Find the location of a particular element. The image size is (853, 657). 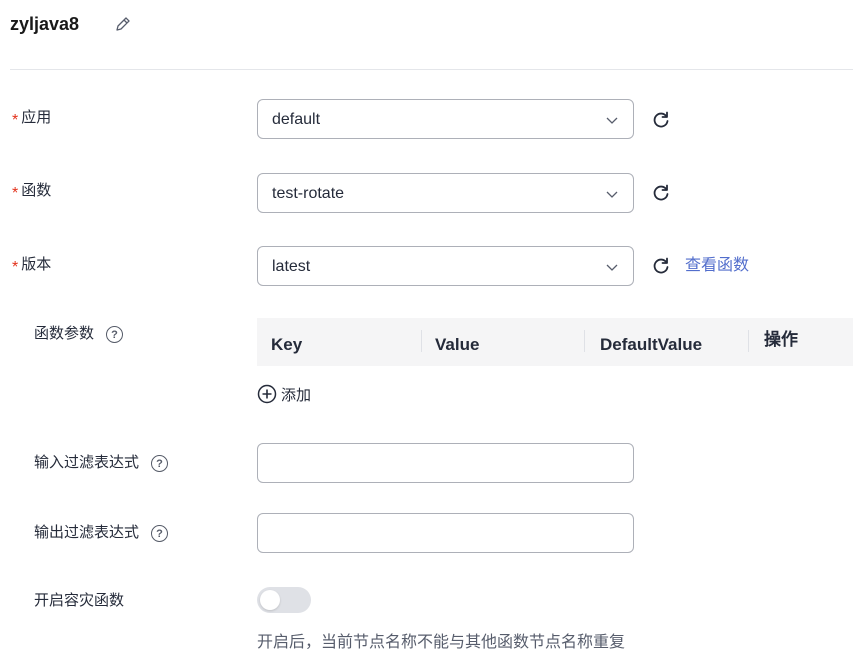

params-table-header: Key Value DefaultValue 操作 is located at coordinates (555, 342).